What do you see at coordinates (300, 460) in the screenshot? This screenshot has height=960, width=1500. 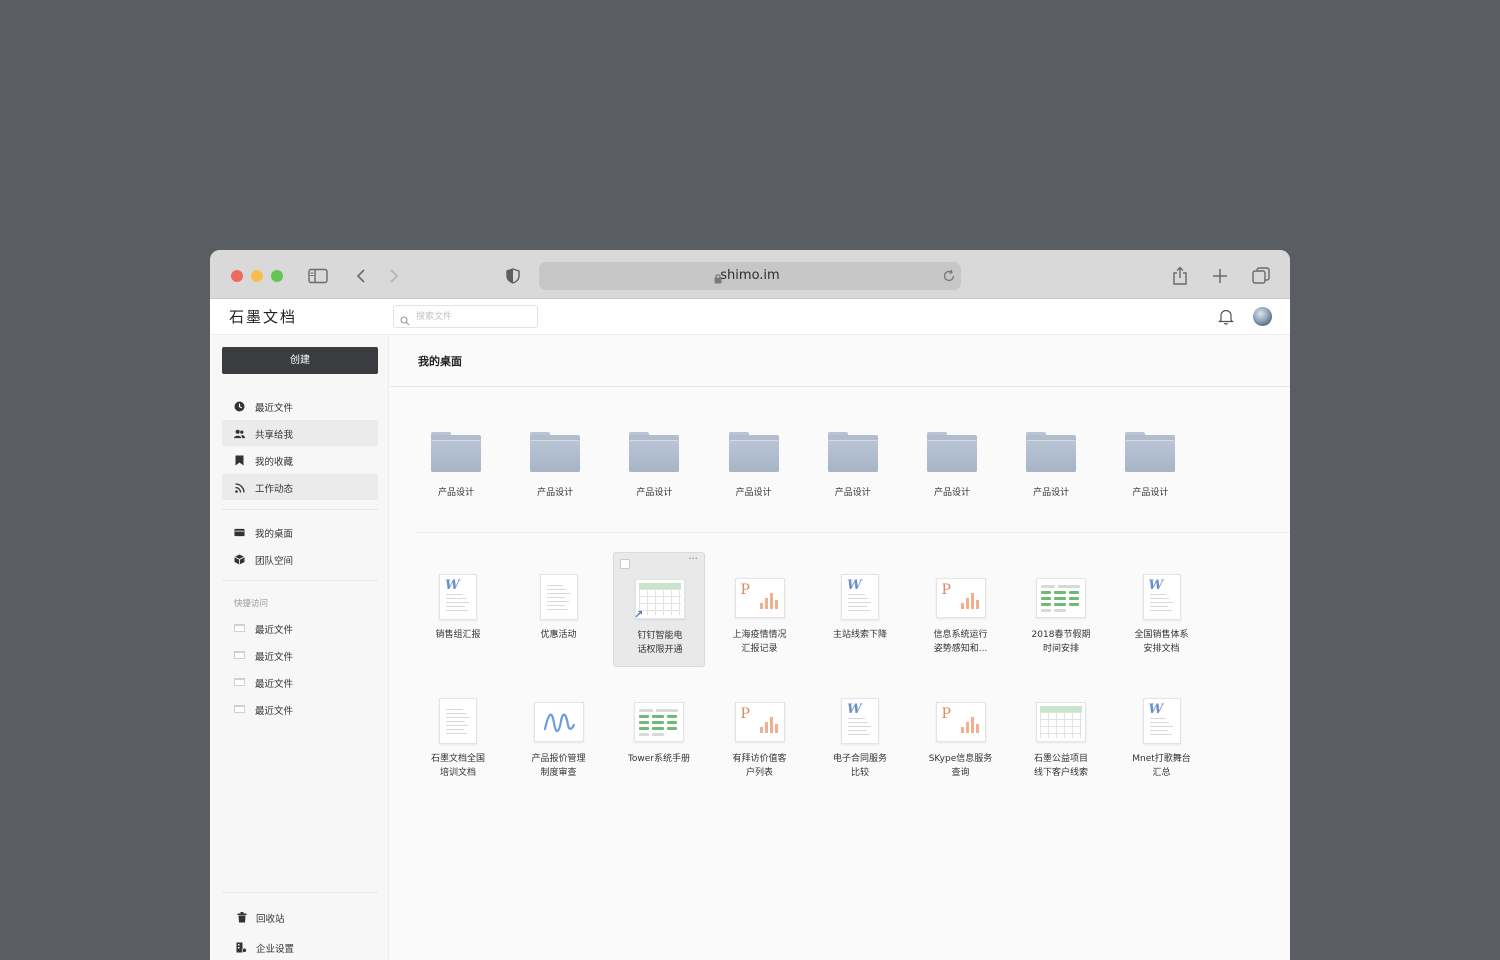 I see `sidebar-item-favorites: 我的收藏` at bounding box center [300, 460].